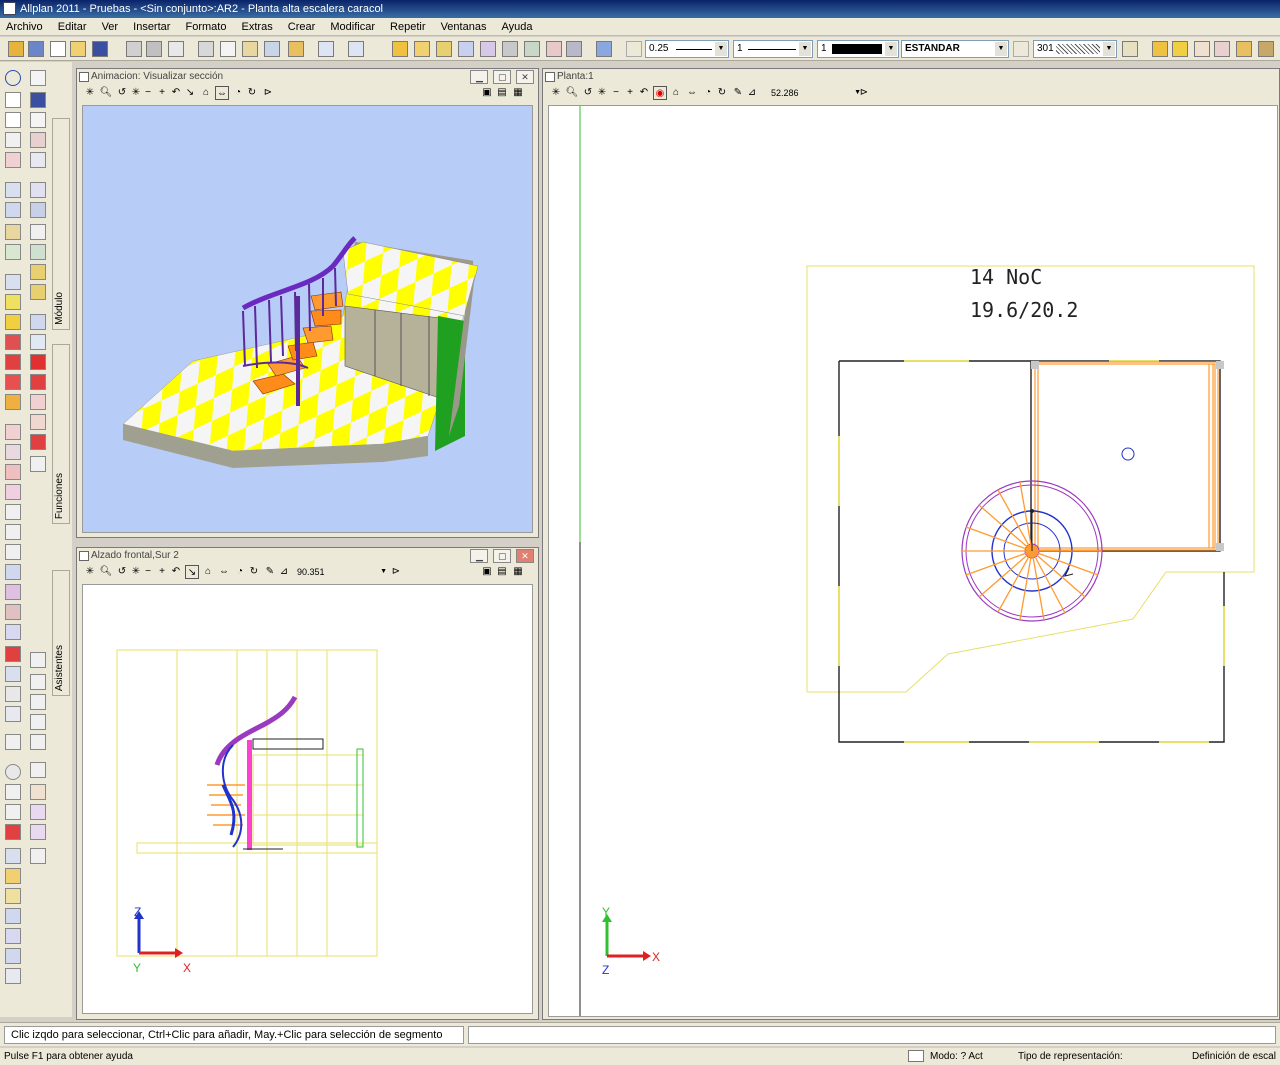 The image size is (1280, 1065). I want to click on navigate-icon: ↘, so click(192, 572).